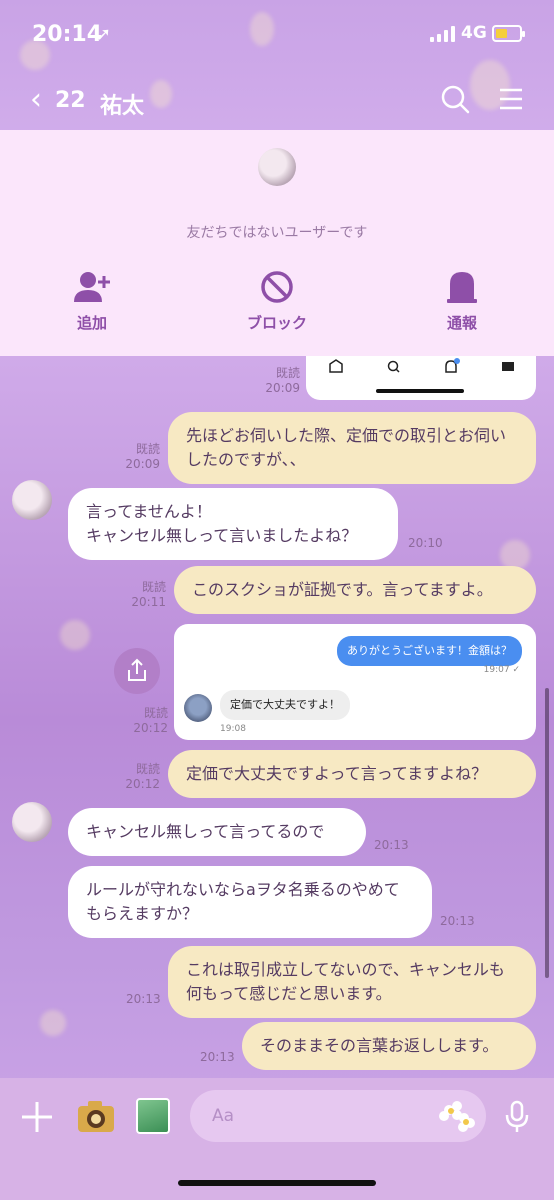 The image size is (554, 1200). Describe the element at coordinates (277, 35) in the screenshot. I see `status-bar: 20:14 ➚ 4G` at that location.